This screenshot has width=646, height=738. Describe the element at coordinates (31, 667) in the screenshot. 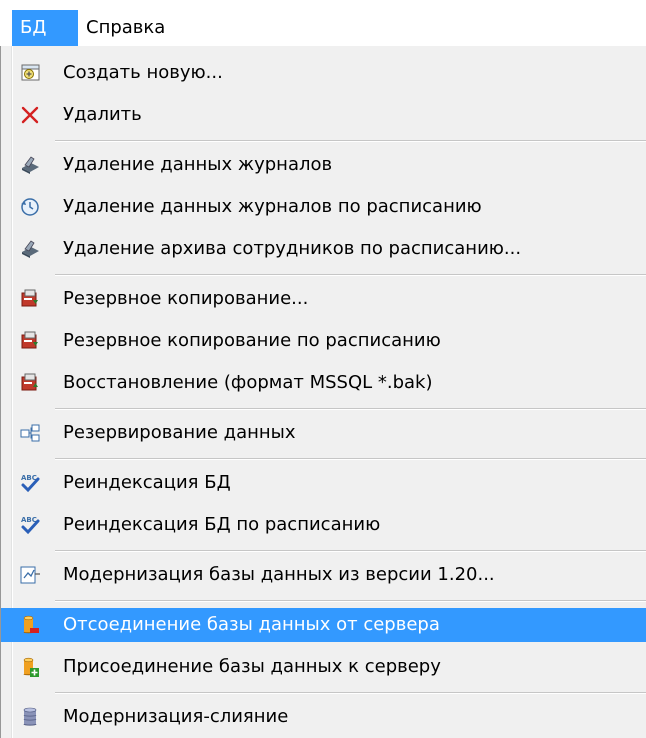

I see `attach-db-icon` at that location.